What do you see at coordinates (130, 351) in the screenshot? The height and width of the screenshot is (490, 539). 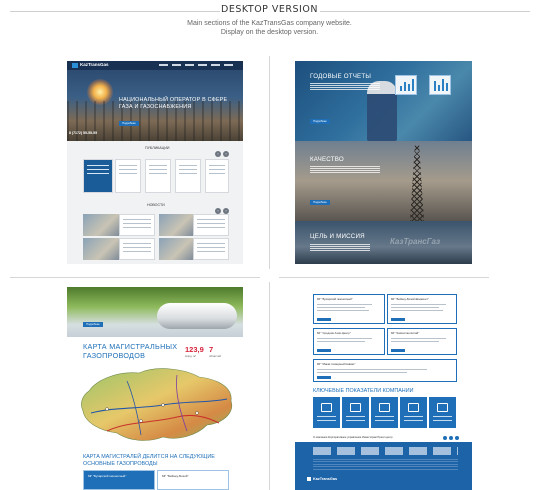 I see `map-title: КАРТА МАГИСТРАЛЬНЫХ ГАЗОПРОВОДОВ` at bounding box center [130, 351].